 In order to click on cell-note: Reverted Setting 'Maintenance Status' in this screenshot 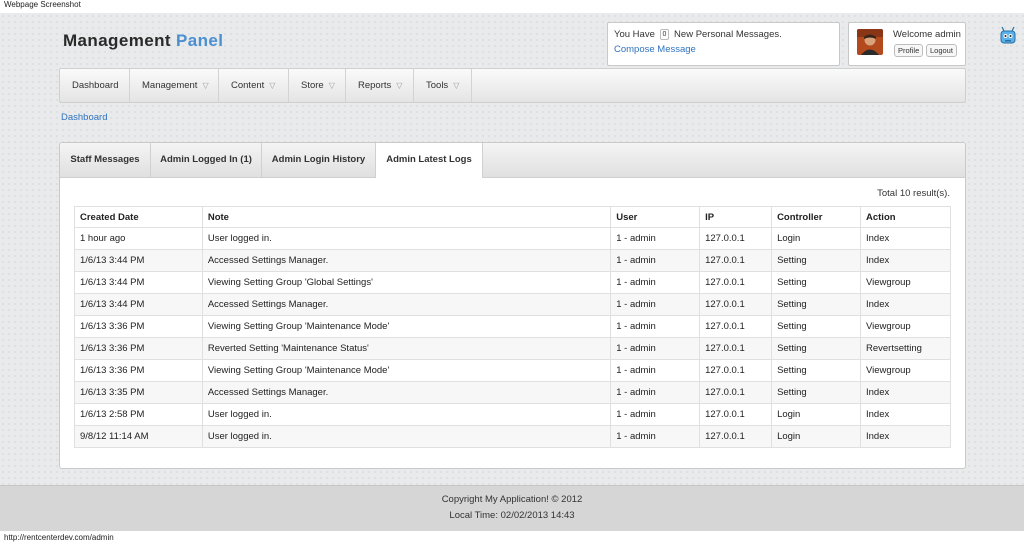, I will do `click(406, 348)`.